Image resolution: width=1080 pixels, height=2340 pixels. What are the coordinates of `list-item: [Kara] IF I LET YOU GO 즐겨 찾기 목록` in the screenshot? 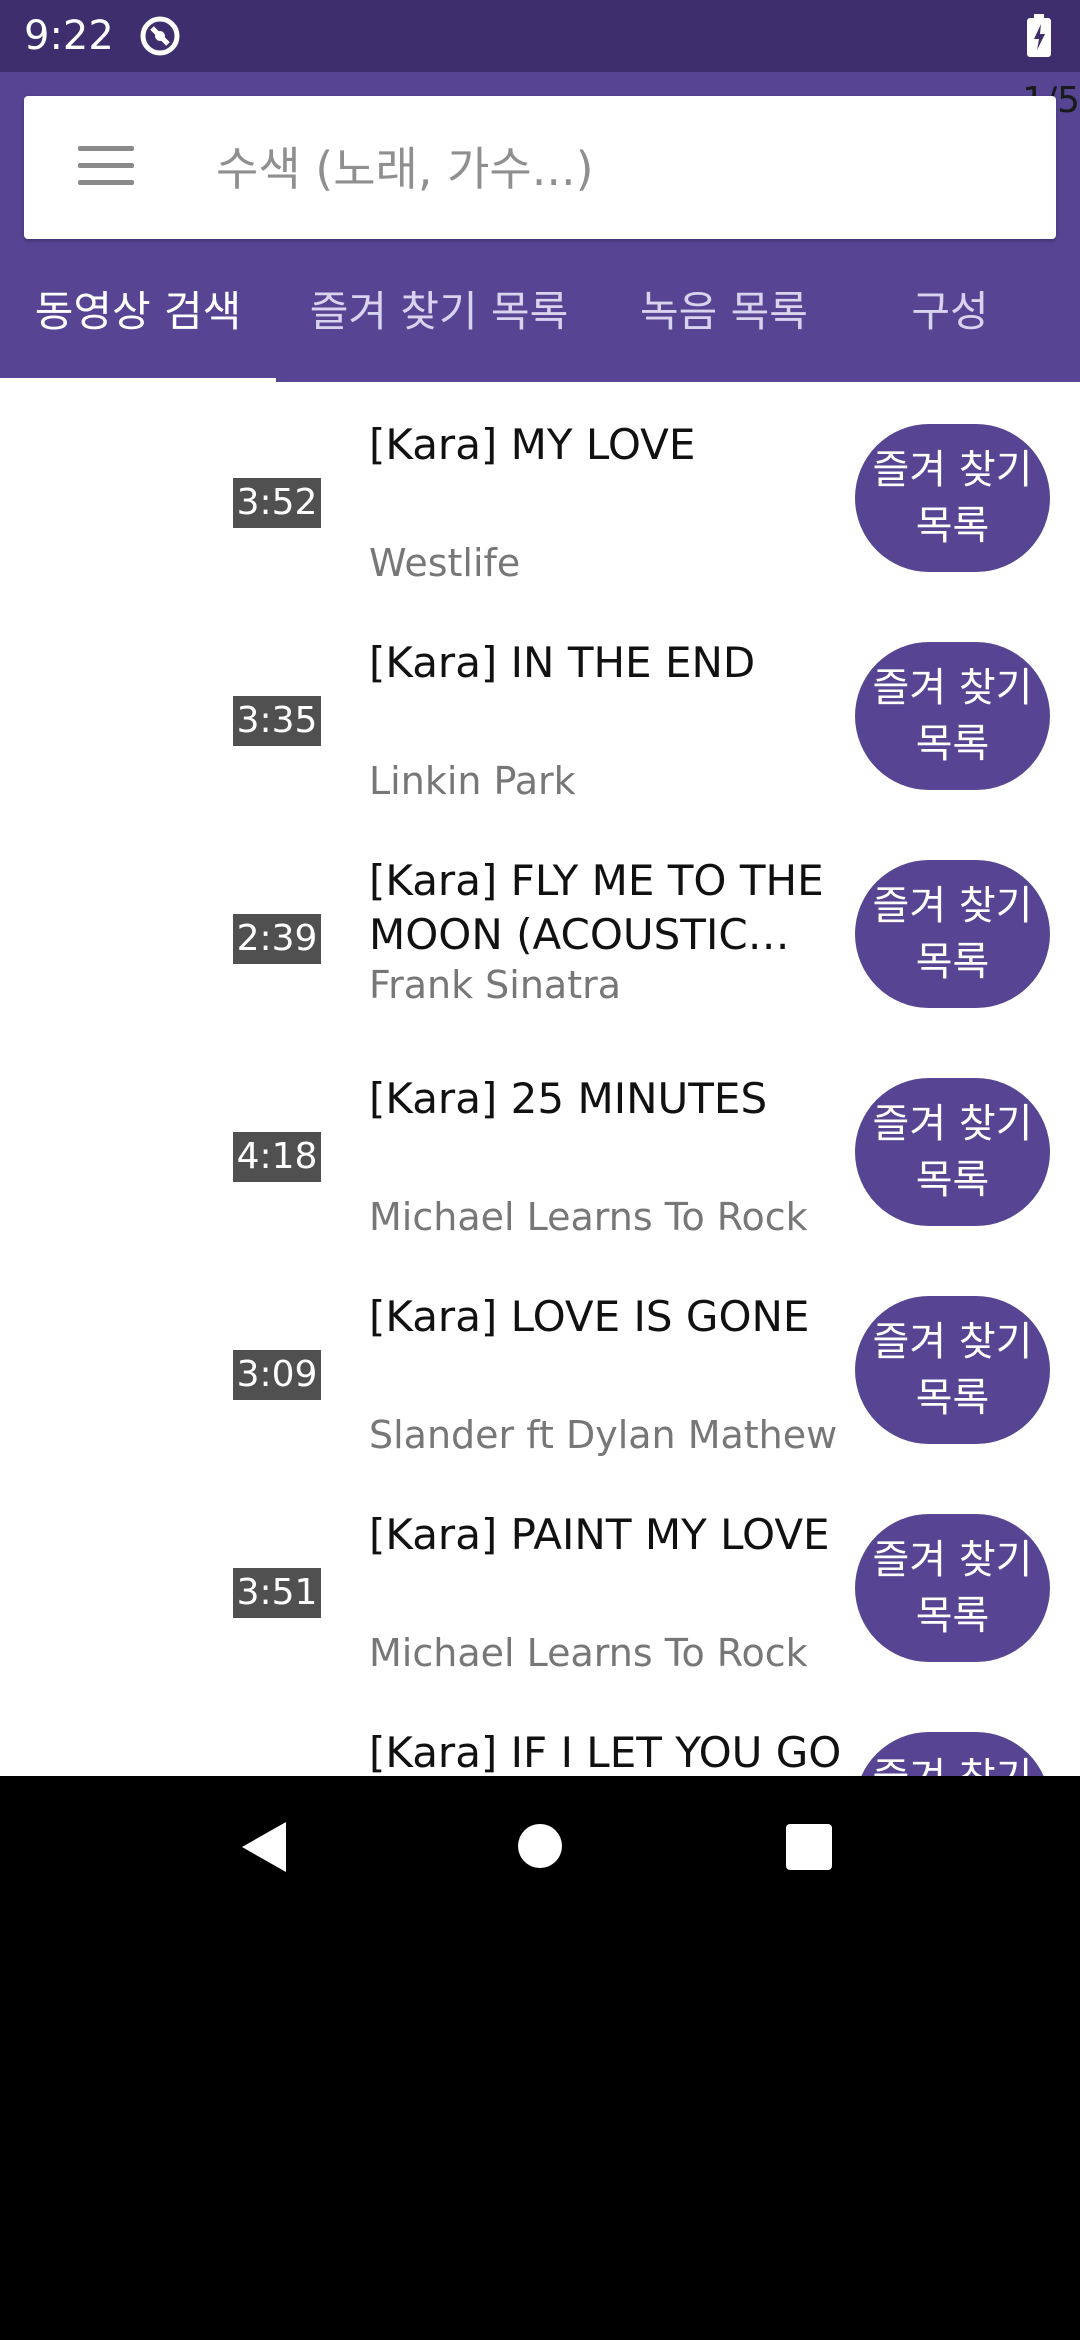 It's located at (540, 1734).